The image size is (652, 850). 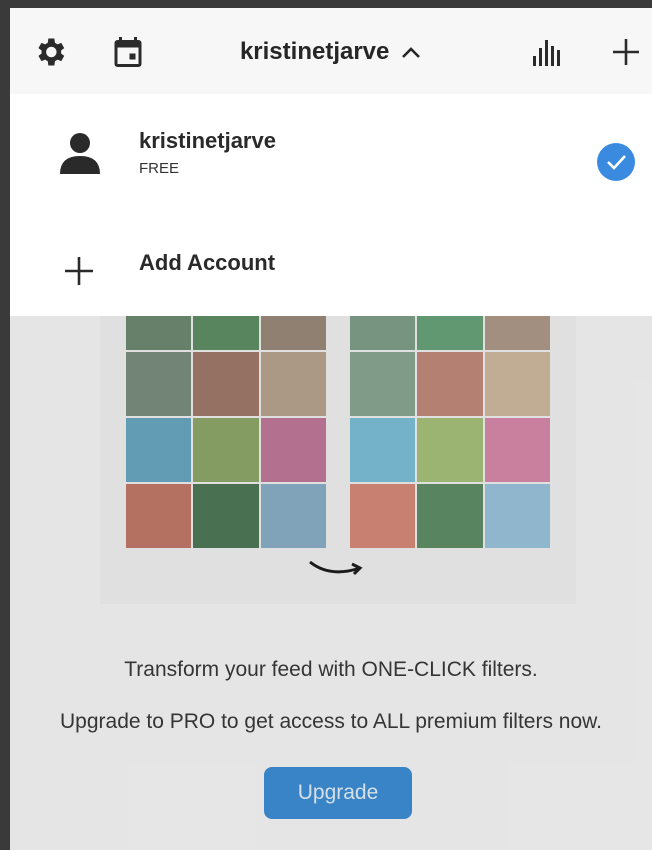 What do you see at coordinates (546, 52) in the screenshot?
I see `bar-chart-icon` at bounding box center [546, 52].